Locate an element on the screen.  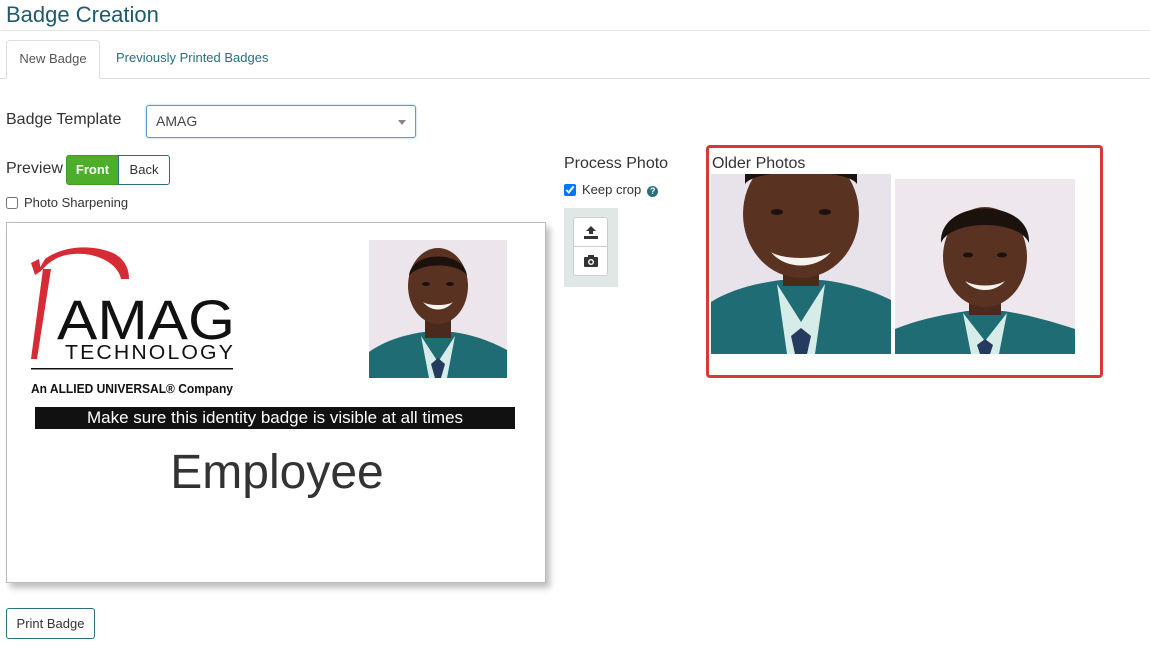
photo-sharpening-option: Photo Sharpening is located at coordinates (67, 202).